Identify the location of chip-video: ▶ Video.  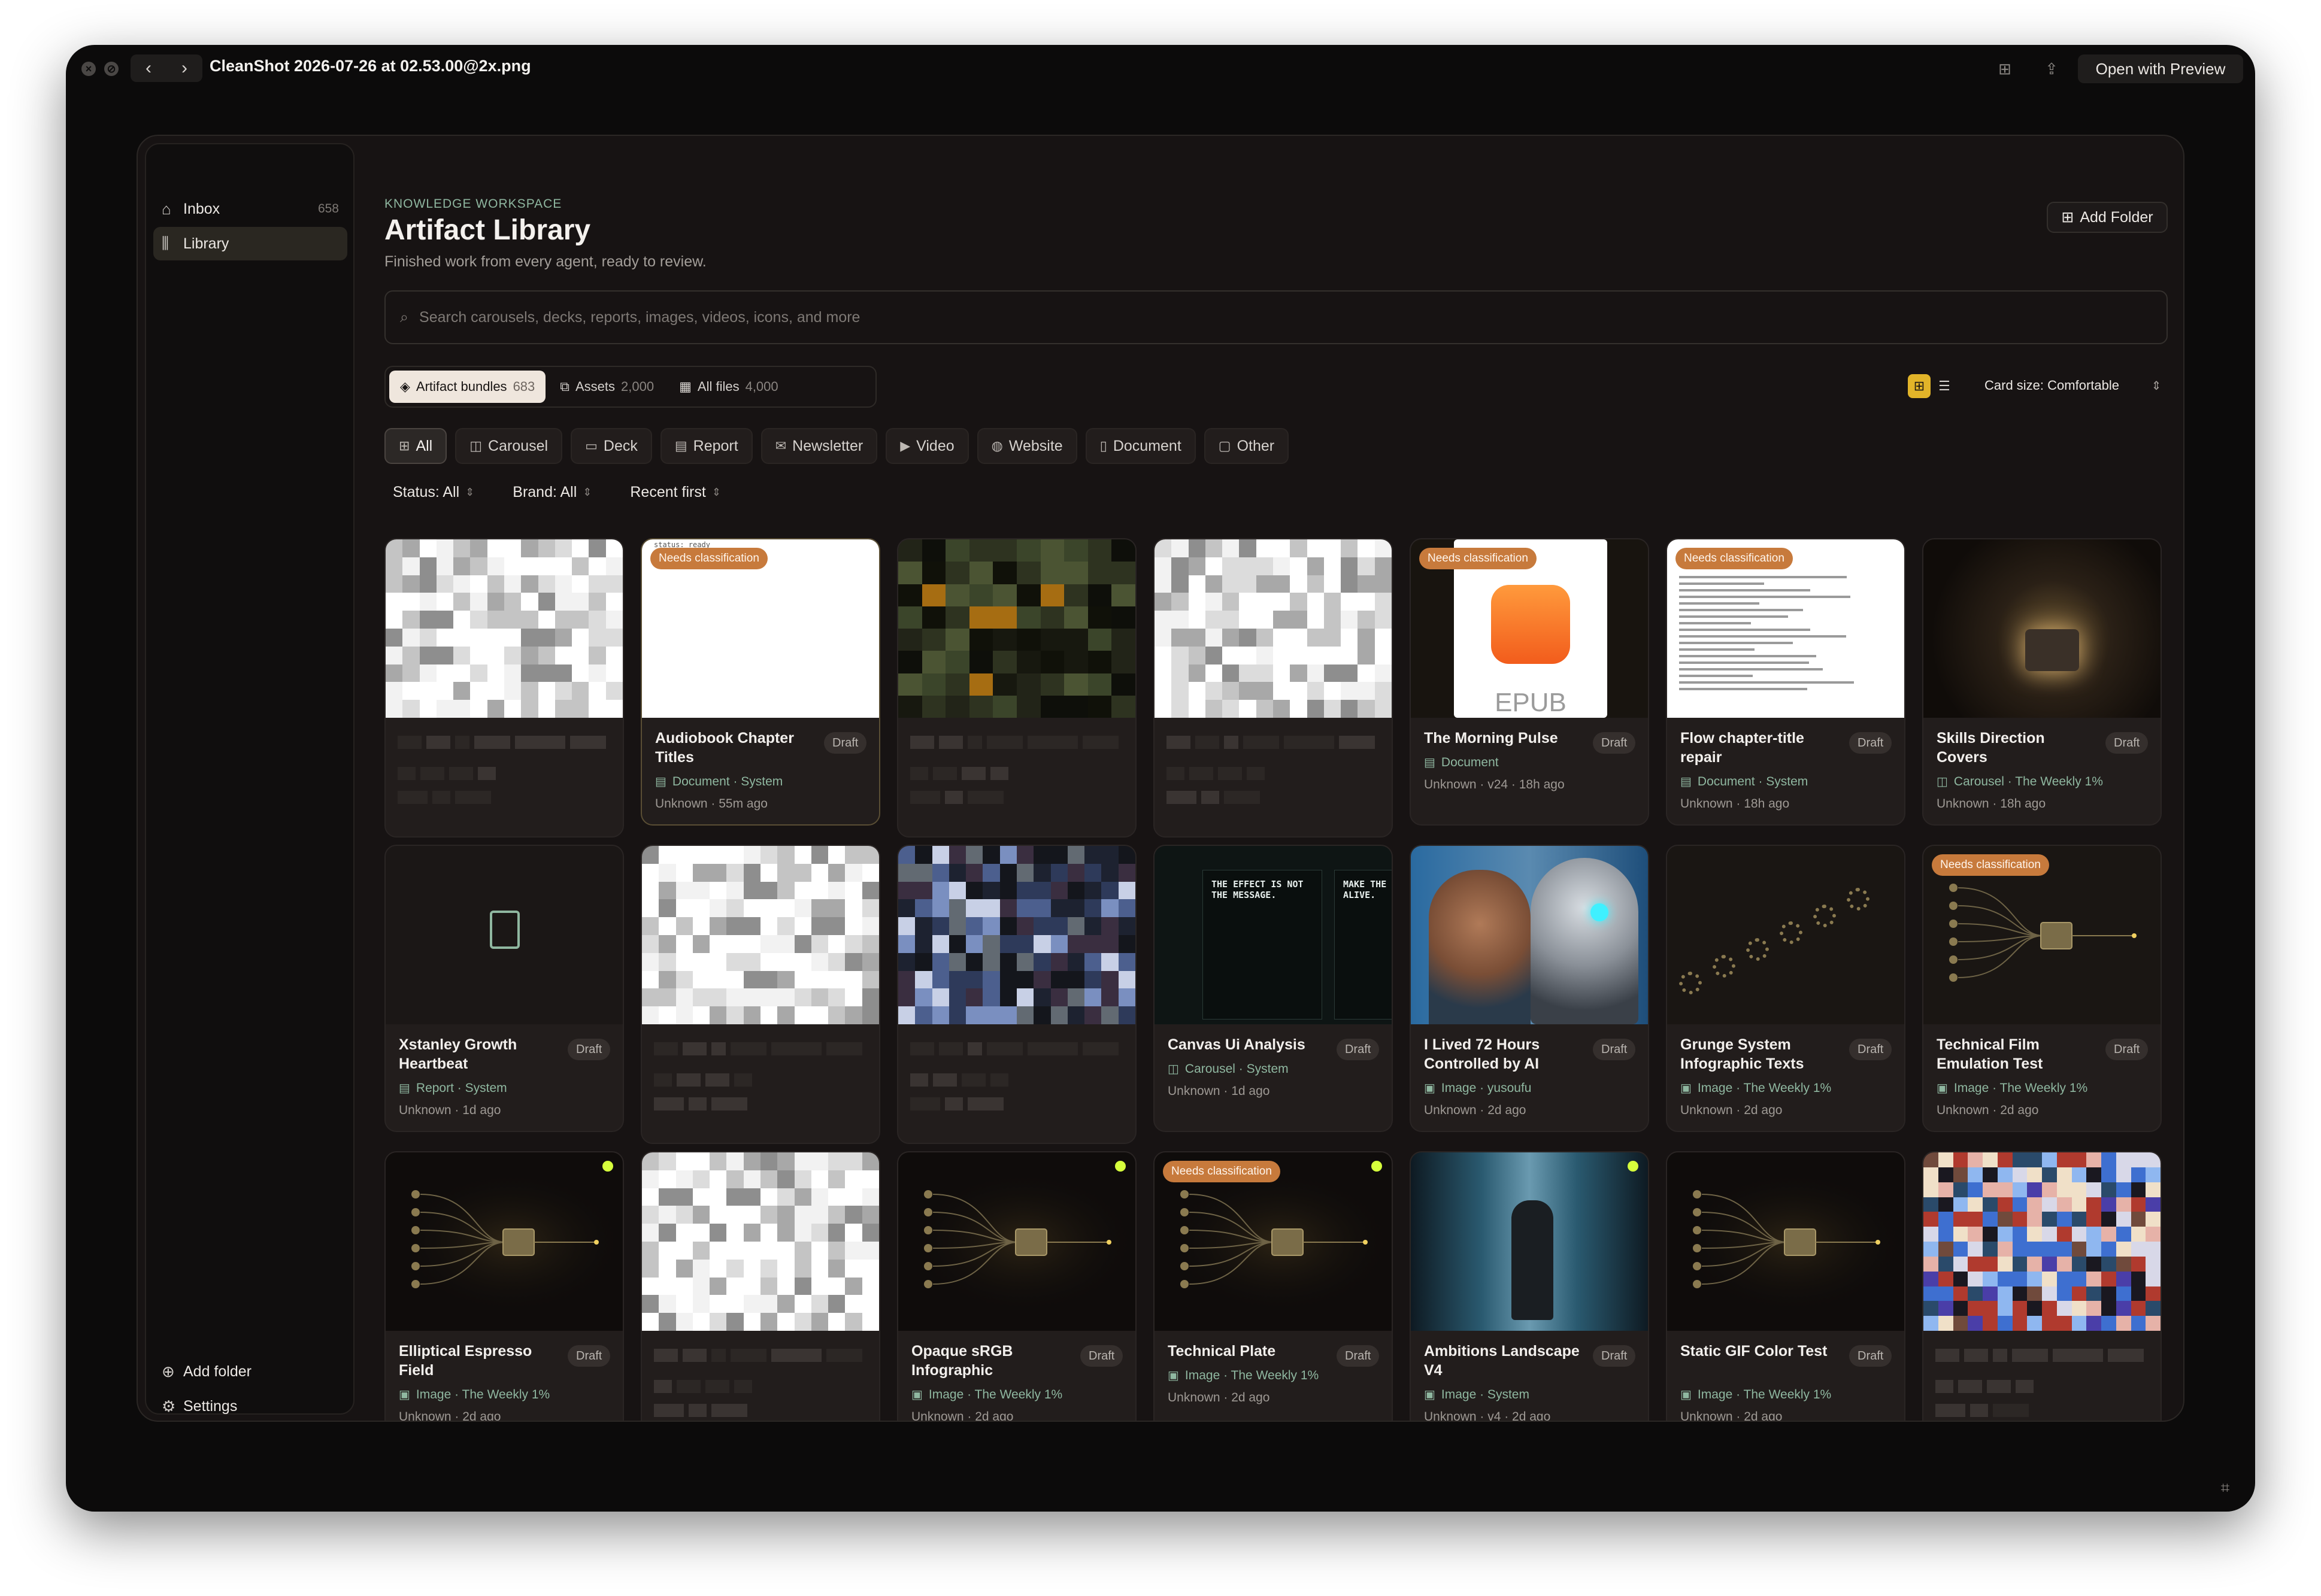
(928, 446).